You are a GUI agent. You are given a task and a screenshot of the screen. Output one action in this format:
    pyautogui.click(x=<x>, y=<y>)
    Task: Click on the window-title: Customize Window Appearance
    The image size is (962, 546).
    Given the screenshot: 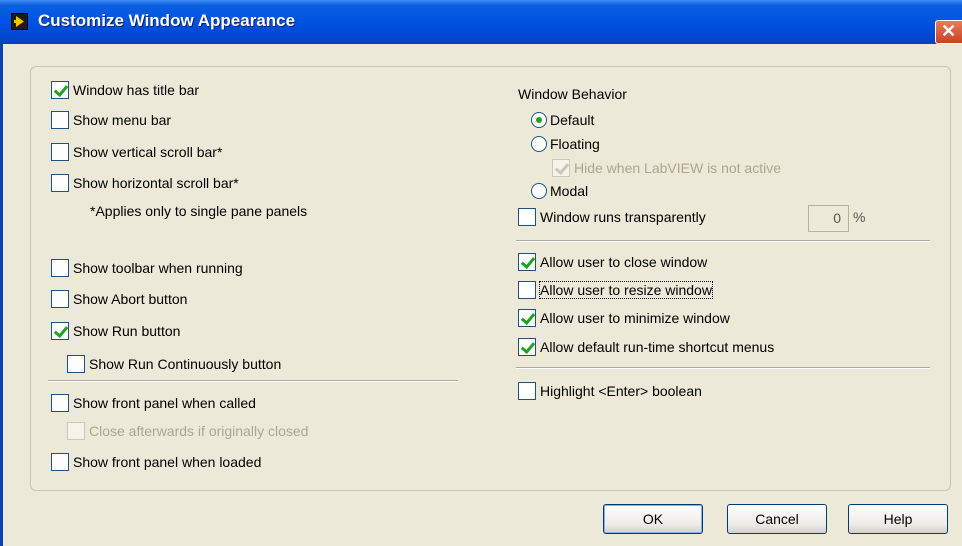 What is the action you would take?
    pyautogui.click(x=167, y=20)
    